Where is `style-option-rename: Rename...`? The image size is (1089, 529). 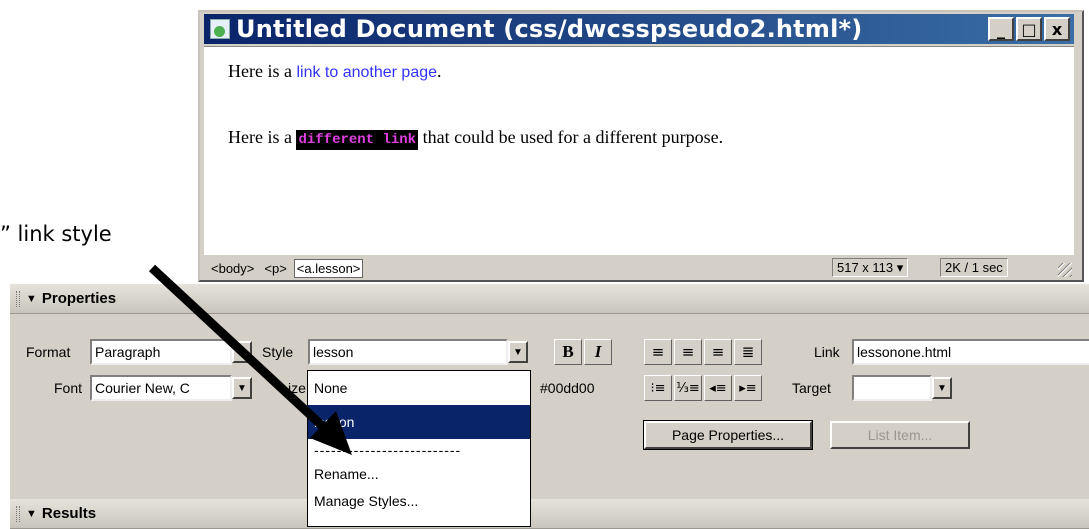 style-option-rename: Rename... is located at coordinates (419, 474).